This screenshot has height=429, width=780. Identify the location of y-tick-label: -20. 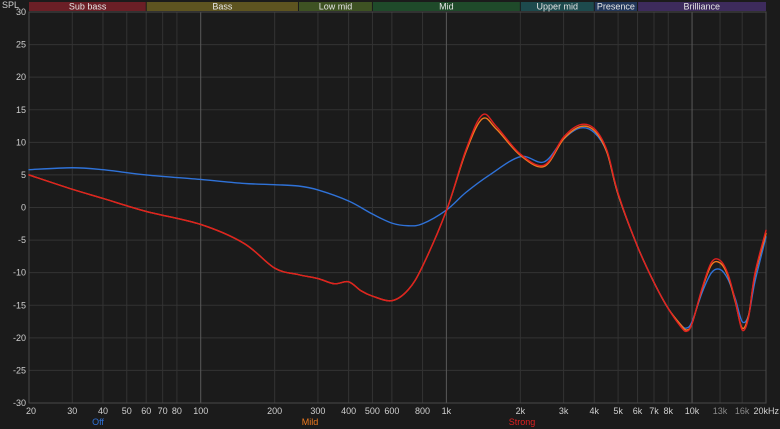
(19, 338).